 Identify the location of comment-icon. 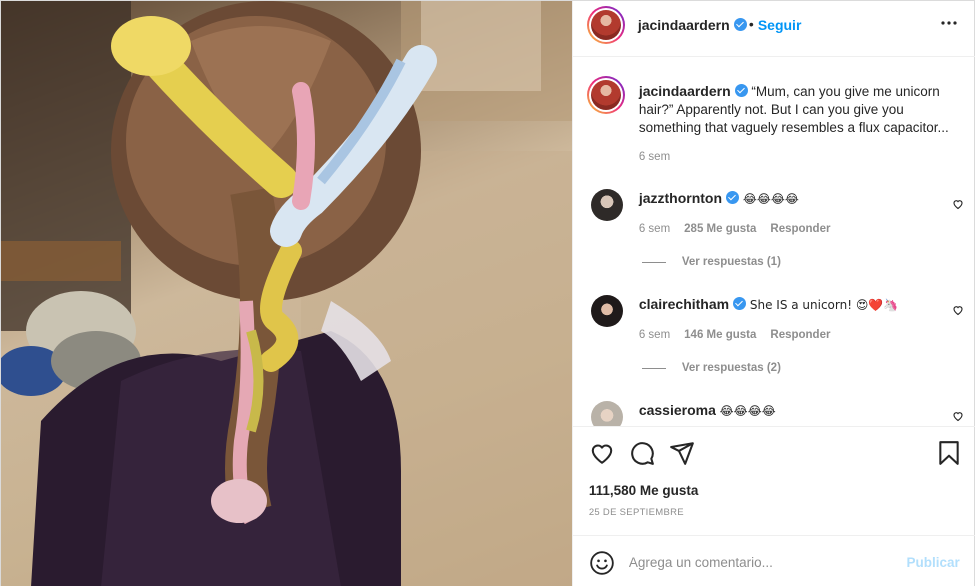
(642, 453).